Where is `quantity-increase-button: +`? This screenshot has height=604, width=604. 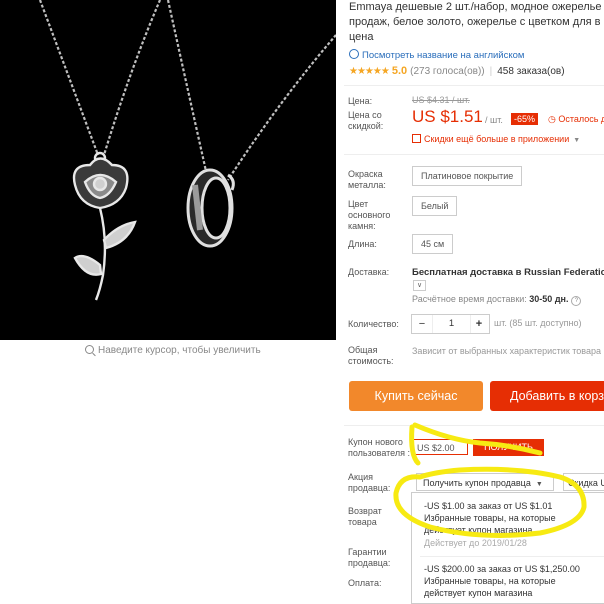
quantity-increase-button: + is located at coordinates (479, 324).